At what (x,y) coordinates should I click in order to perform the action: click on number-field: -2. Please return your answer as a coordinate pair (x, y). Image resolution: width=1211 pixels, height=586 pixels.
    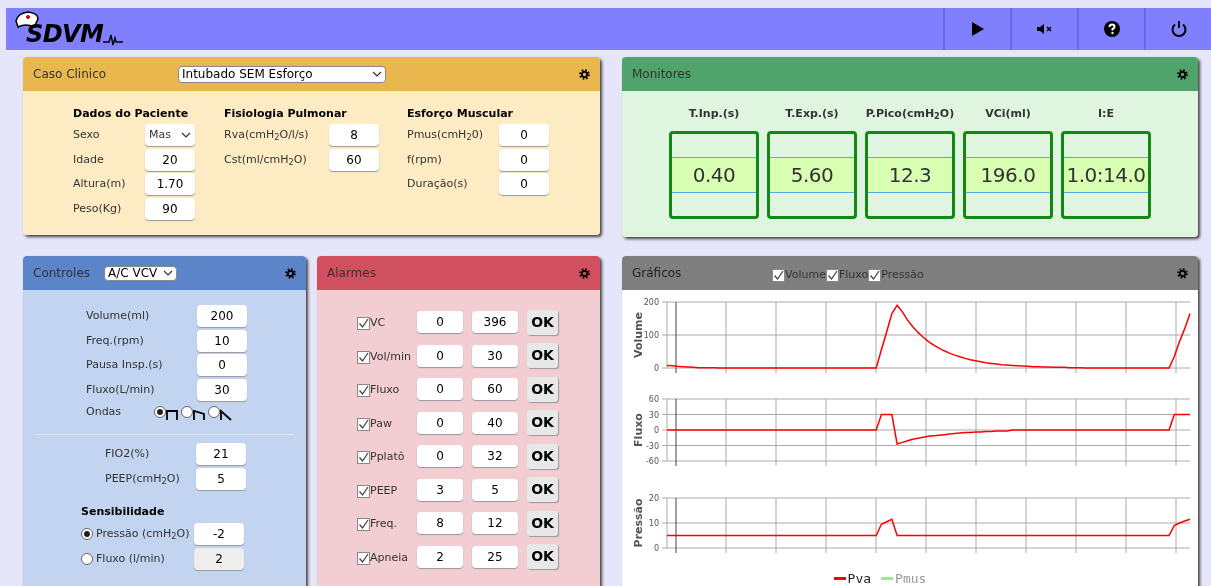
    Looking at the image, I should click on (219, 534).